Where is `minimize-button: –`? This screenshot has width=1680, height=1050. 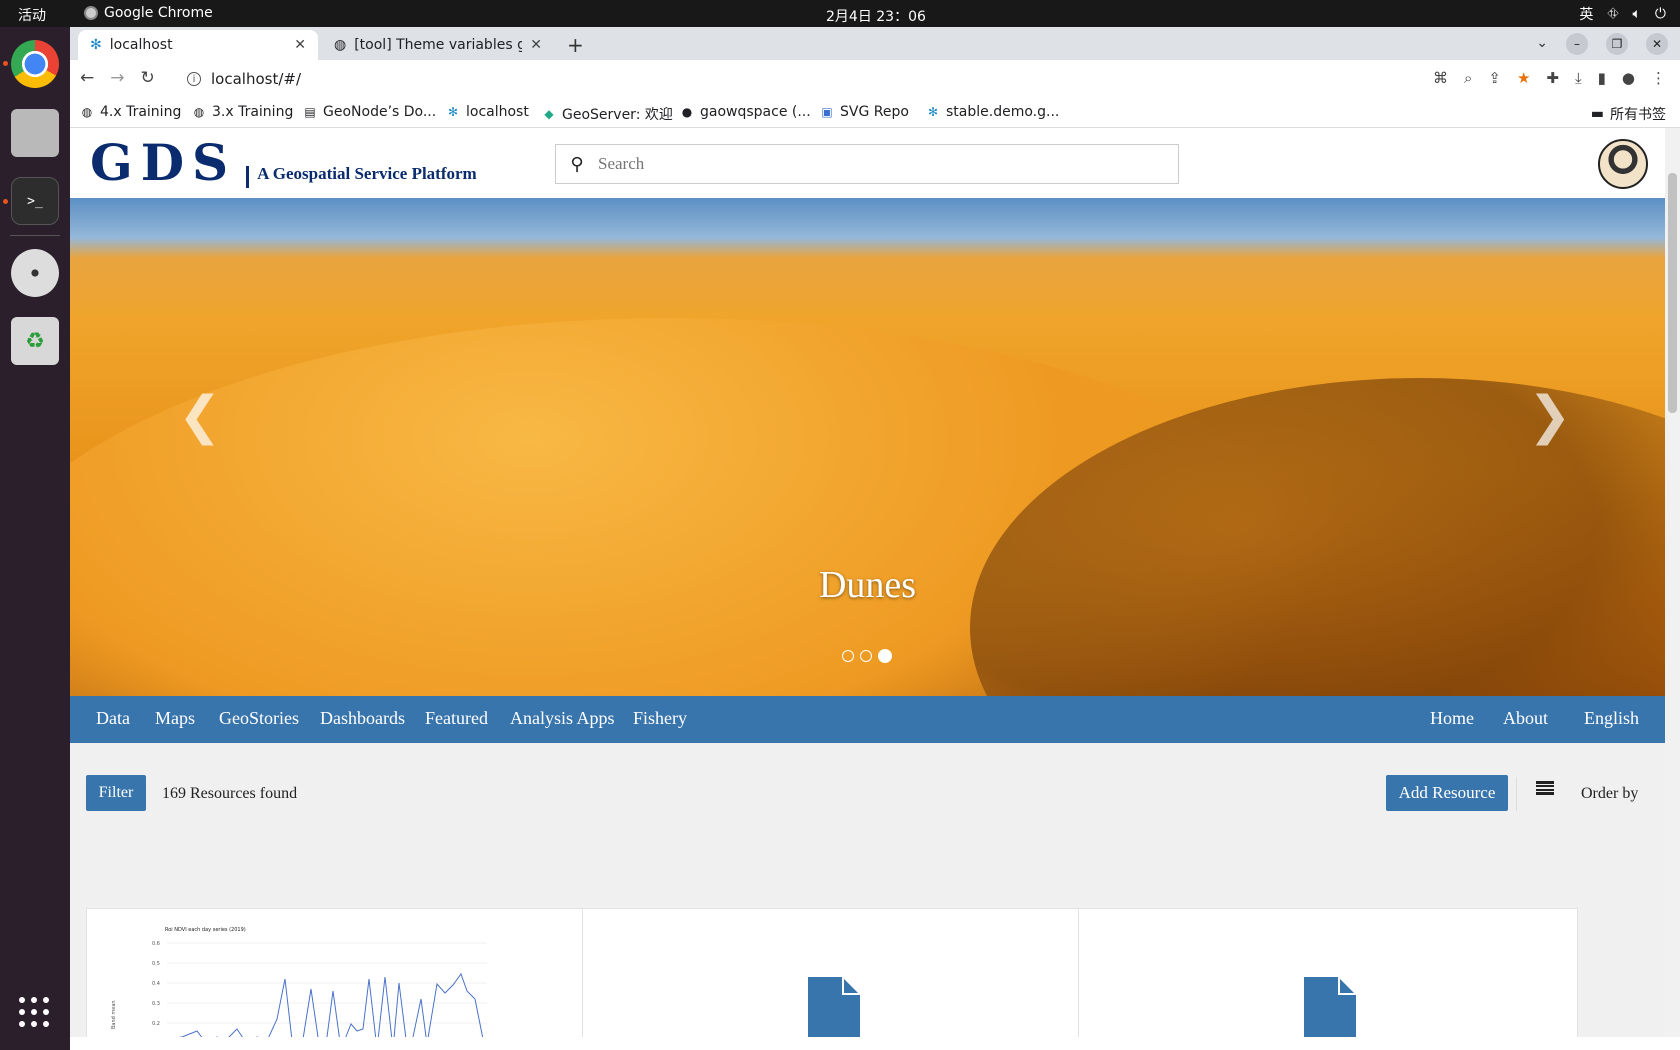 minimize-button: – is located at coordinates (1577, 44).